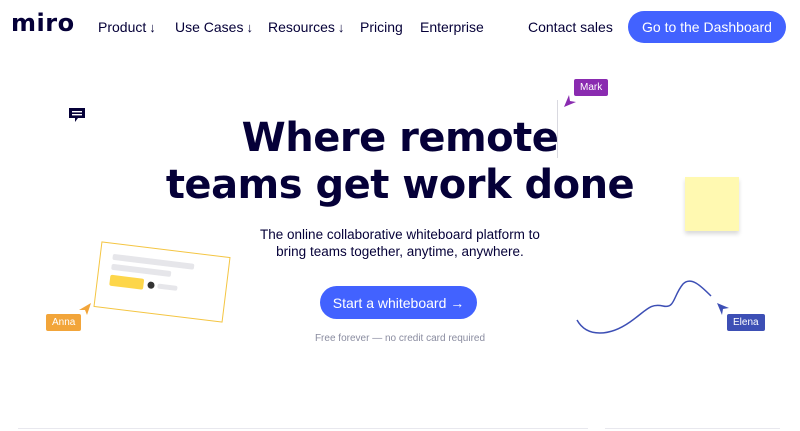 Image resolution: width=800 pixels, height=431 pixels. I want to click on nav-use-cases: Use Cases ↓, so click(214, 27).